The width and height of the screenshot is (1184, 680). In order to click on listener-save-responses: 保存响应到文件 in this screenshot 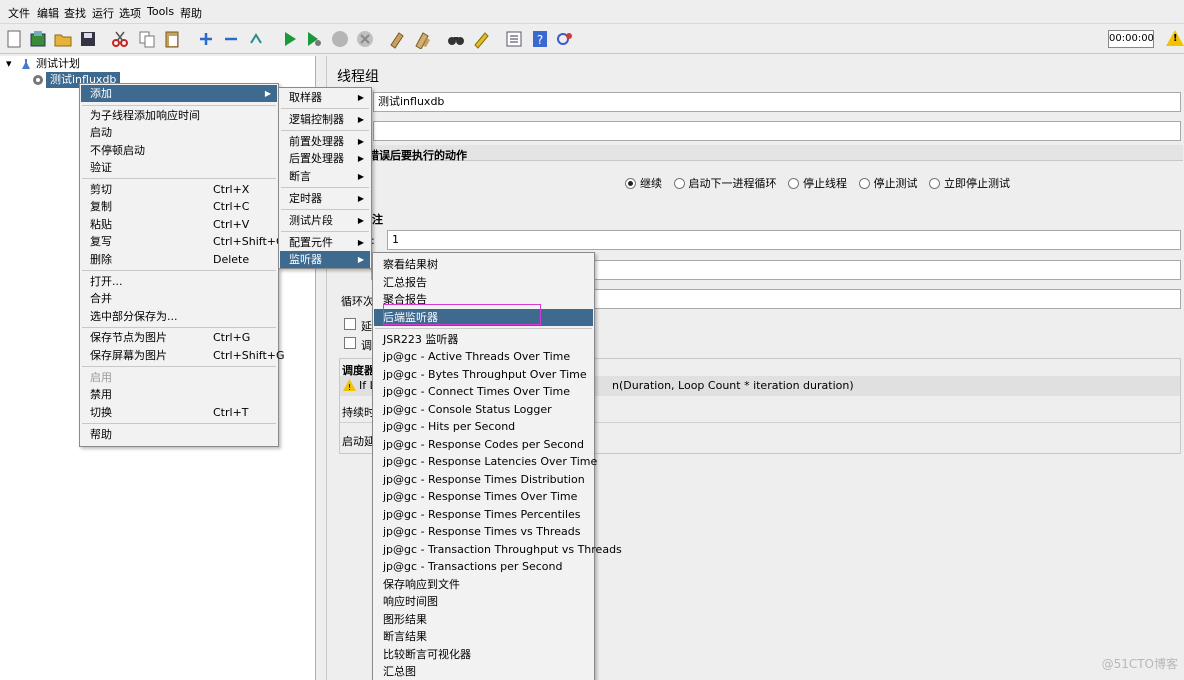, I will do `click(483, 584)`.